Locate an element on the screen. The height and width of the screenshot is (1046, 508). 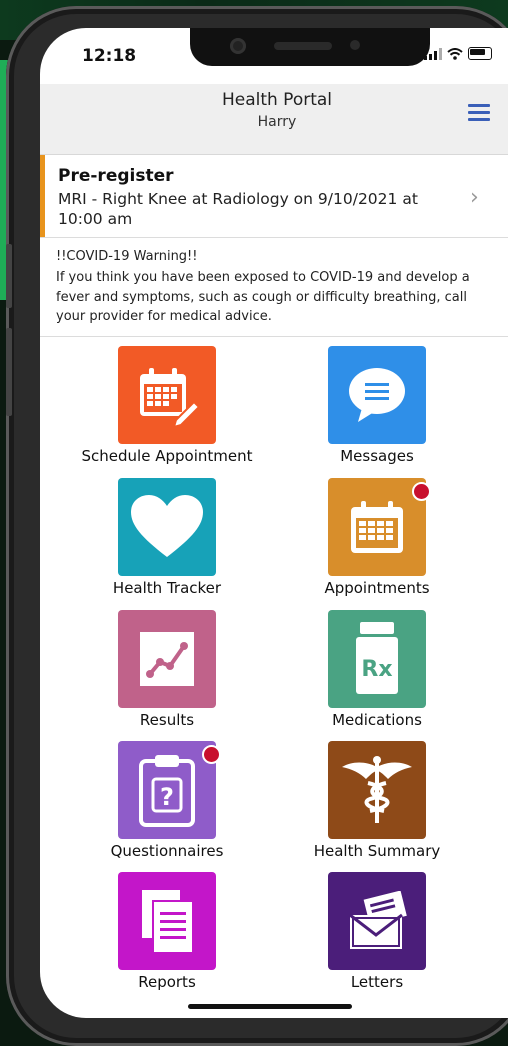
caduceus-icon is located at coordinates (377, 790).